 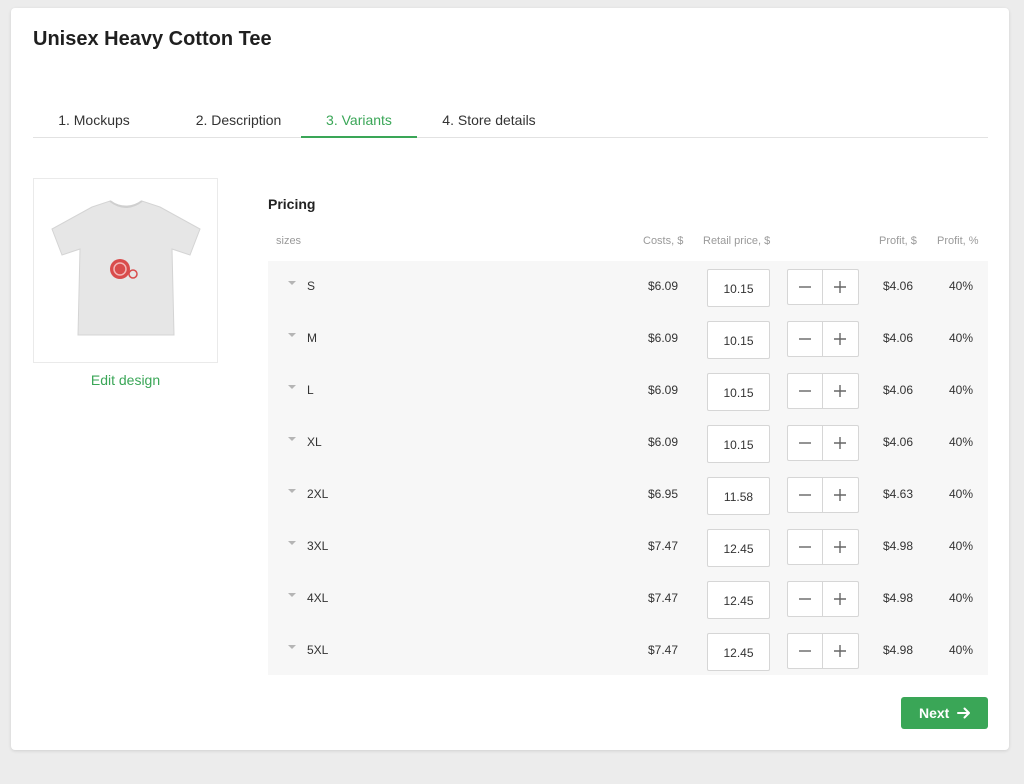 What do you see at coordinates (318, 494) in the screenshot?
I see `size-label: 2XL` at bounding box center [318, 494].